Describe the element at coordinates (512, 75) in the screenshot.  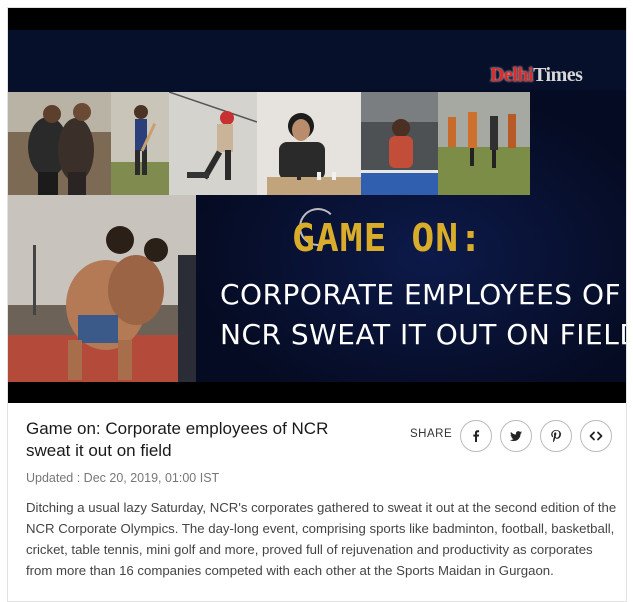
I see `logo-delhi: Delhi` at that location.